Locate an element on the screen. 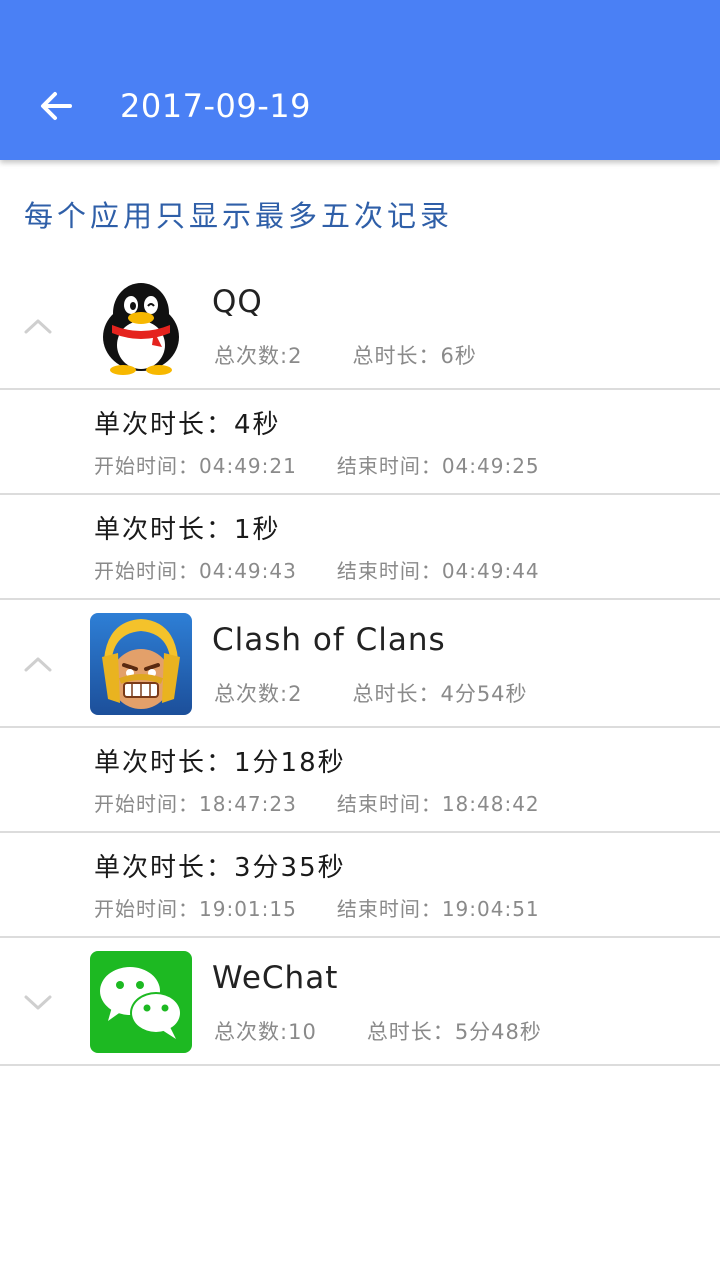  wechat-bubbles-icon is located at coordinates (141, 1002).